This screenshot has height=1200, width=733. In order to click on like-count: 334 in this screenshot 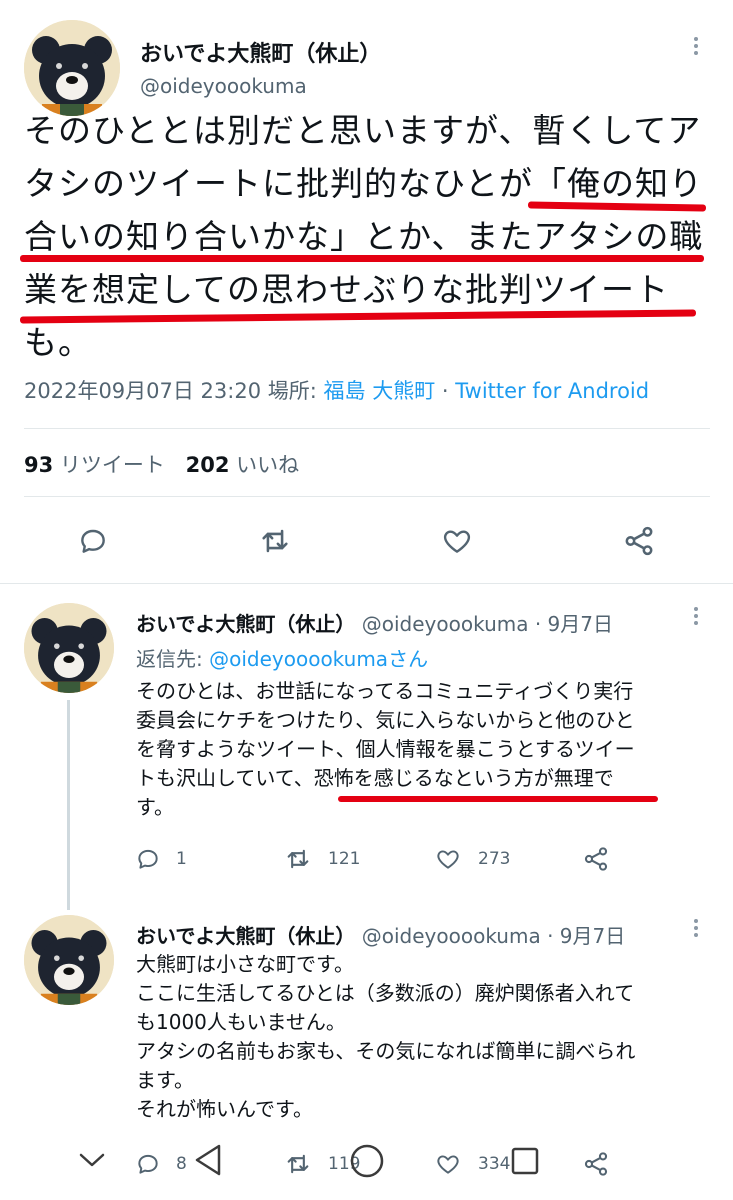, I will do `click(494, 1164)`.